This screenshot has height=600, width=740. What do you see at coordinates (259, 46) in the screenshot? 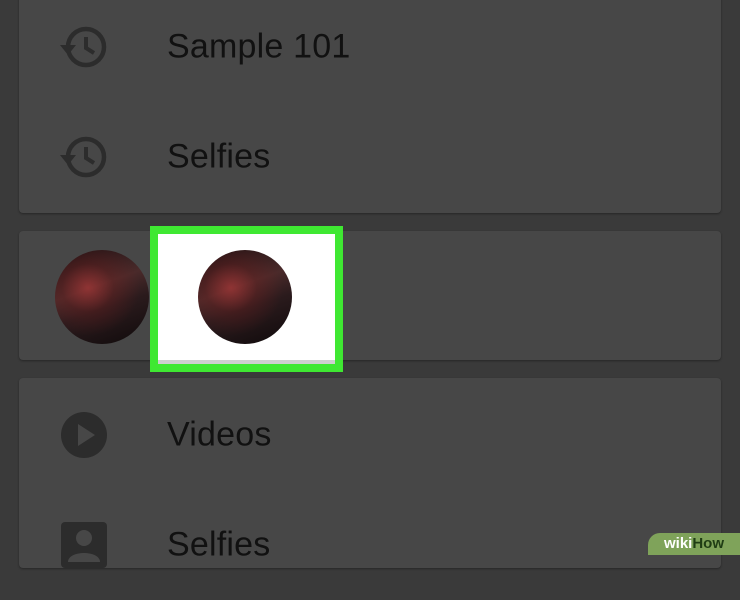
I see `album-label: Sample 101` at bounding box center [259, 46].